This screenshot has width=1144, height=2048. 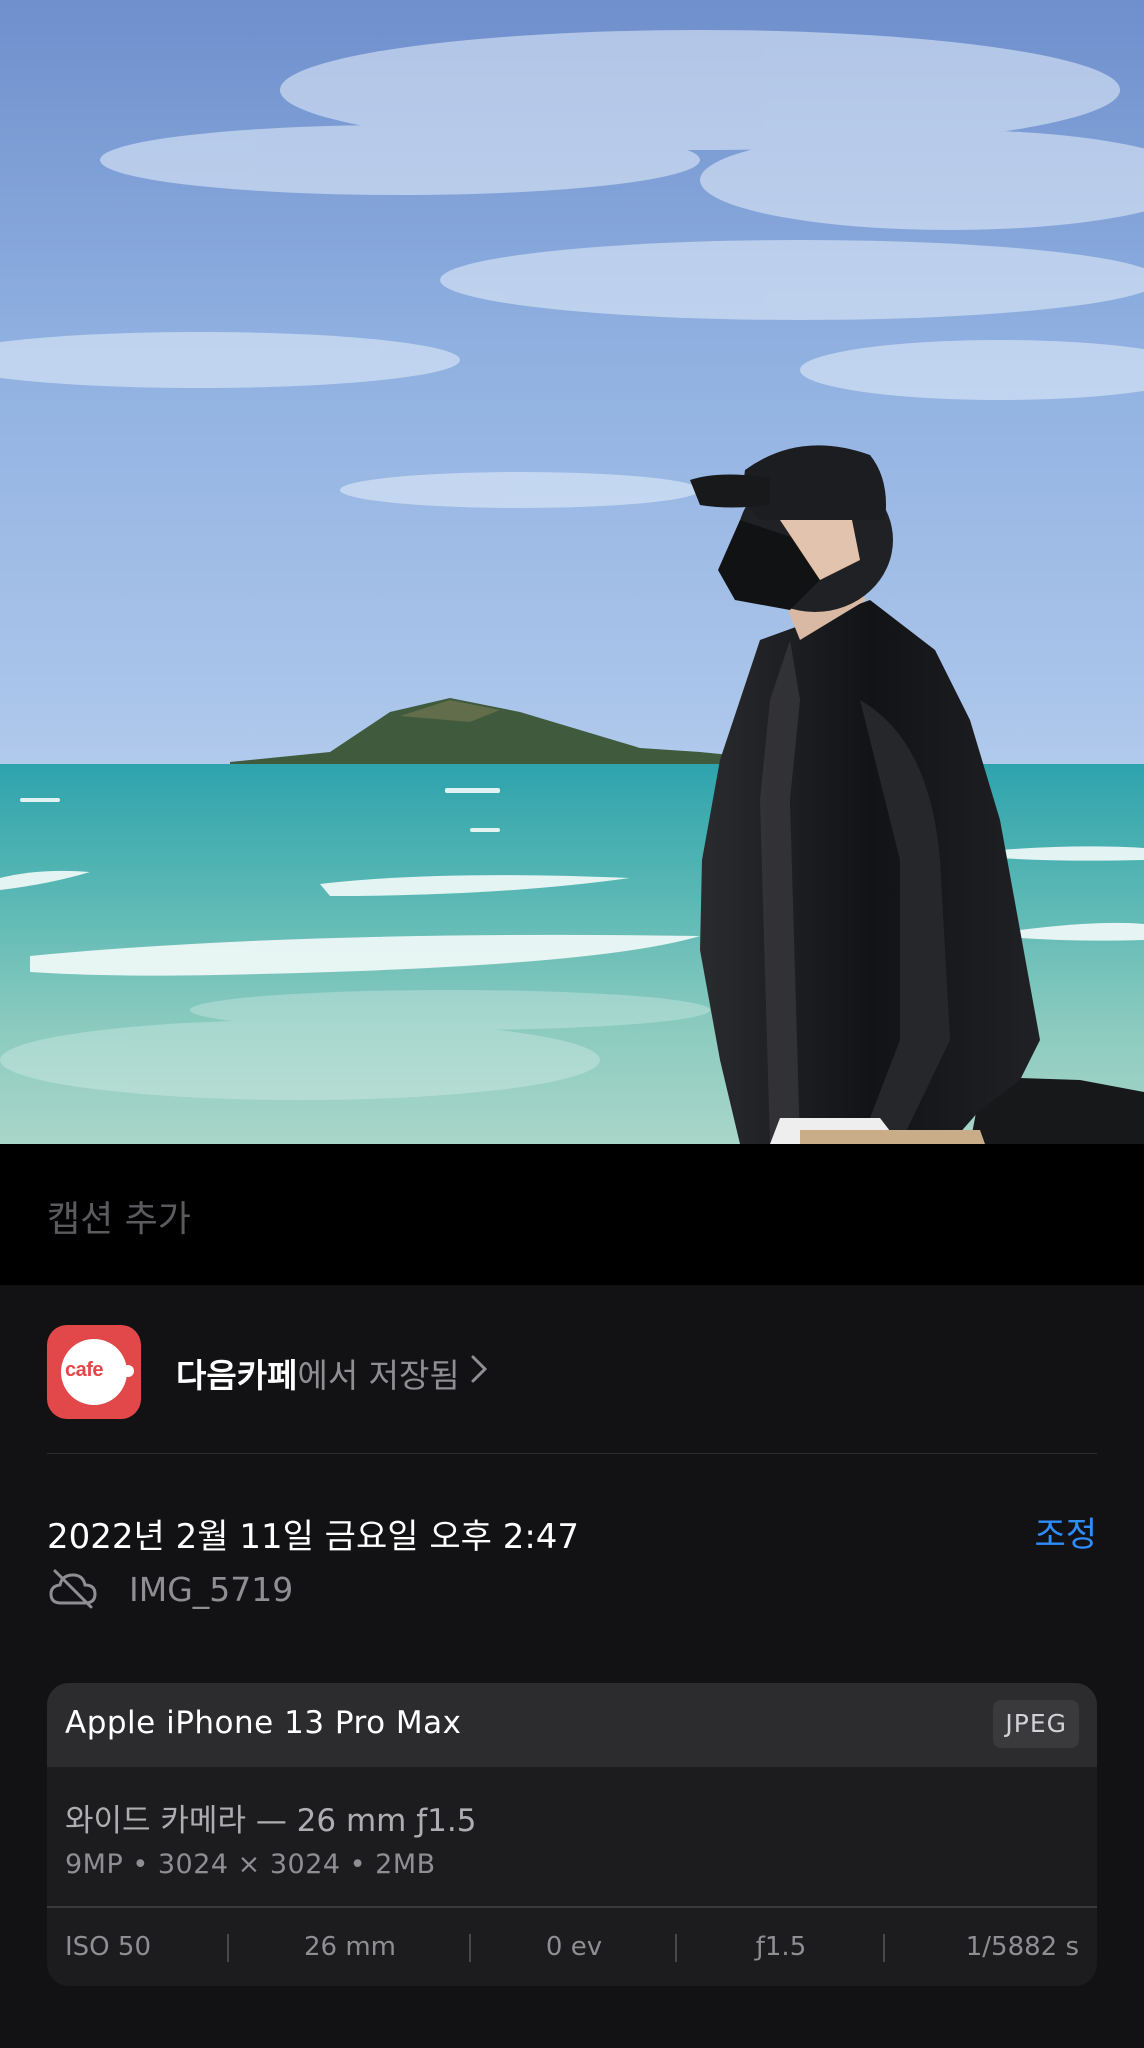 I want to click on cup-handle-shape, so click(x=128, y=1371).